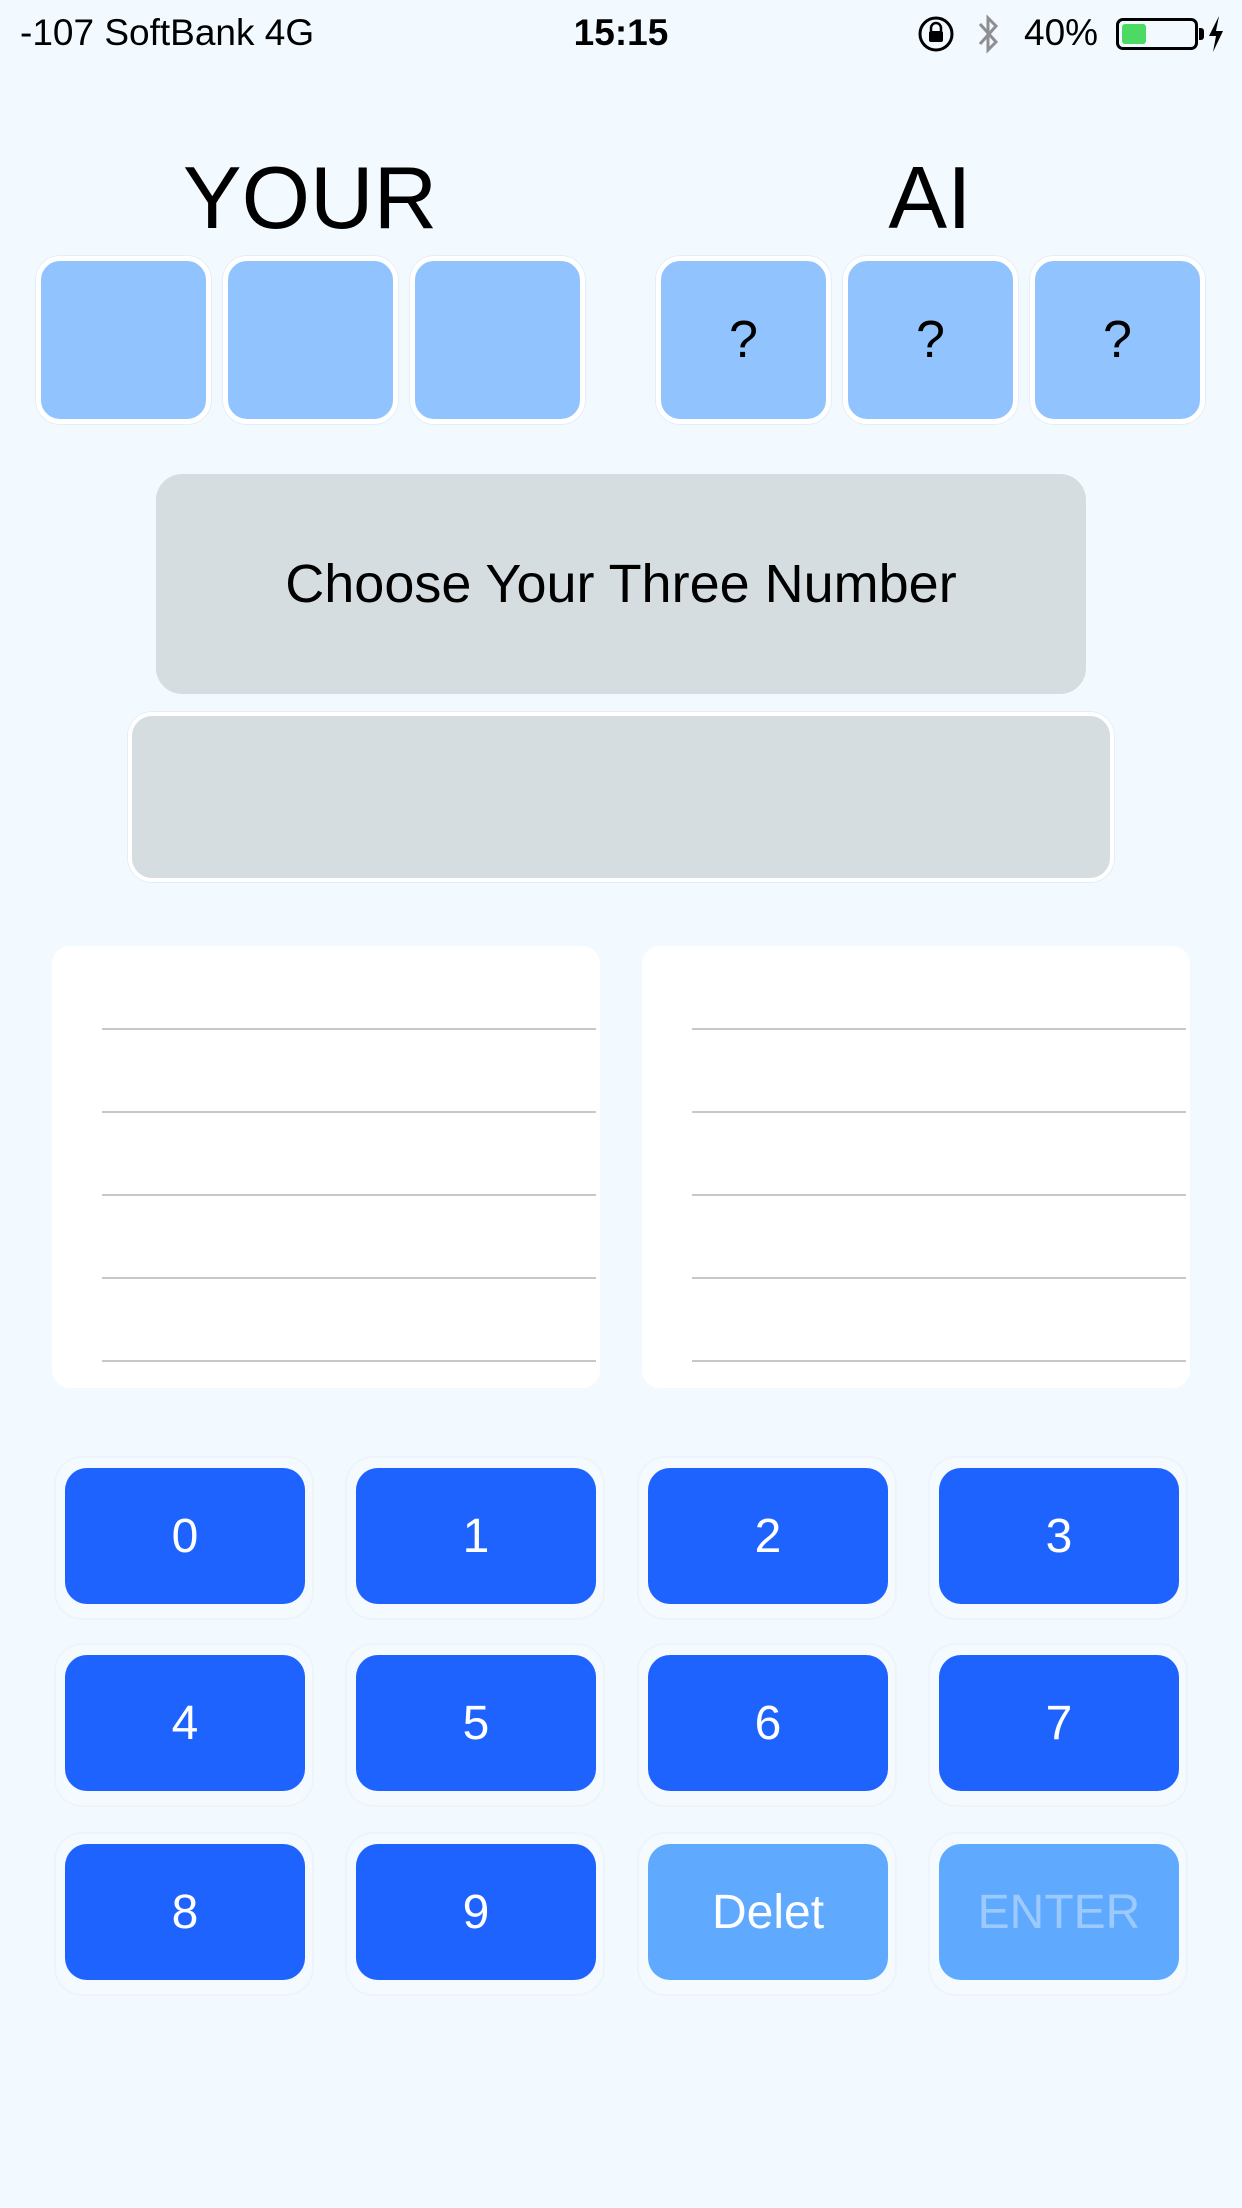  What do you see at coordinates (621, 797) in the screenshot?
I see `input-display` at bounding box center [621, 797].